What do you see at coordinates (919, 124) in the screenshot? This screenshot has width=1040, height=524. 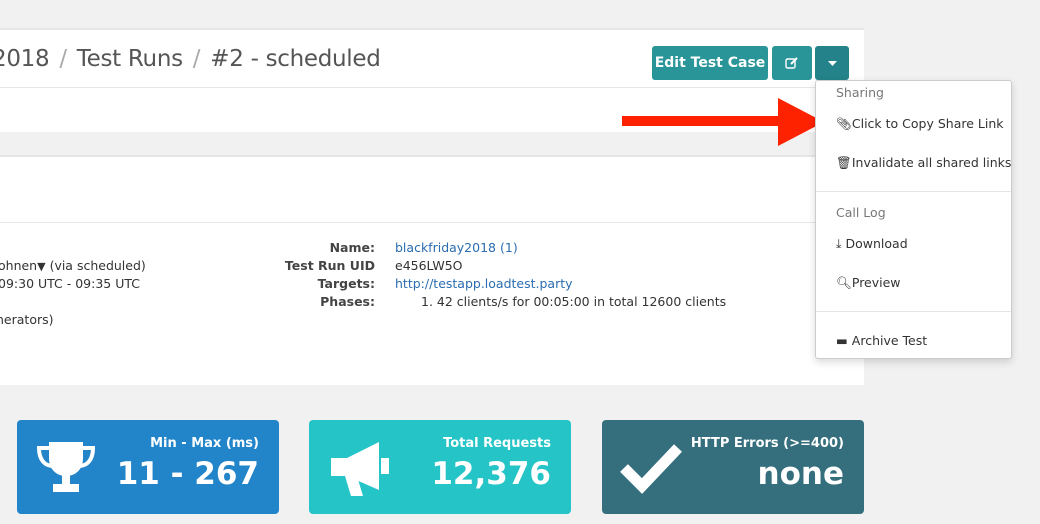 I see `copy-share-link-item: 📎︎Click to Copy Share Link` at bounding box center [919, 124].